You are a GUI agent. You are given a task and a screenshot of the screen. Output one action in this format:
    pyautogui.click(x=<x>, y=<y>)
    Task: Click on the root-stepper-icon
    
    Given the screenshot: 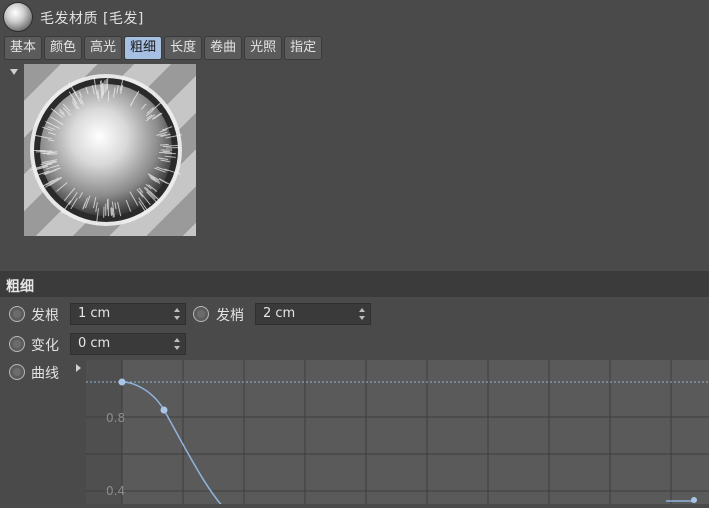 What is the action you would take?
    pyautogui.click(x=178, y=314)
    